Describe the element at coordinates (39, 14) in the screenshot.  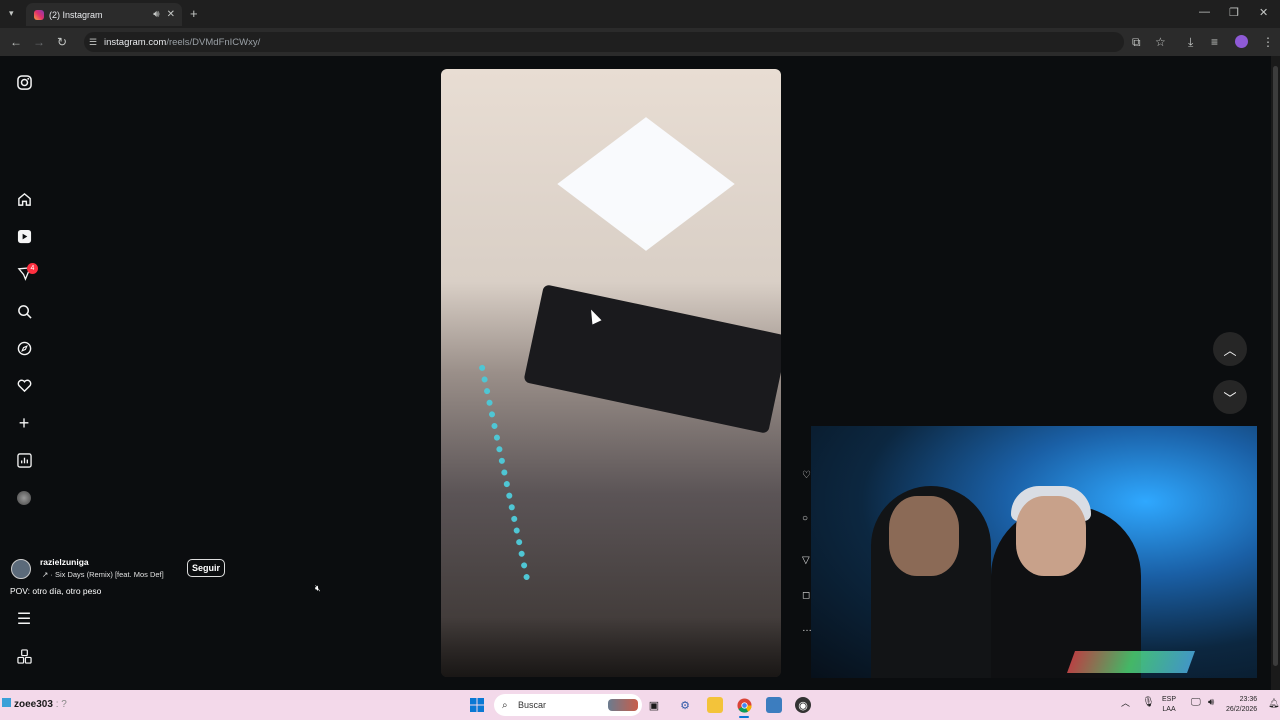
I see `instagram-favicon-icon` at that location.